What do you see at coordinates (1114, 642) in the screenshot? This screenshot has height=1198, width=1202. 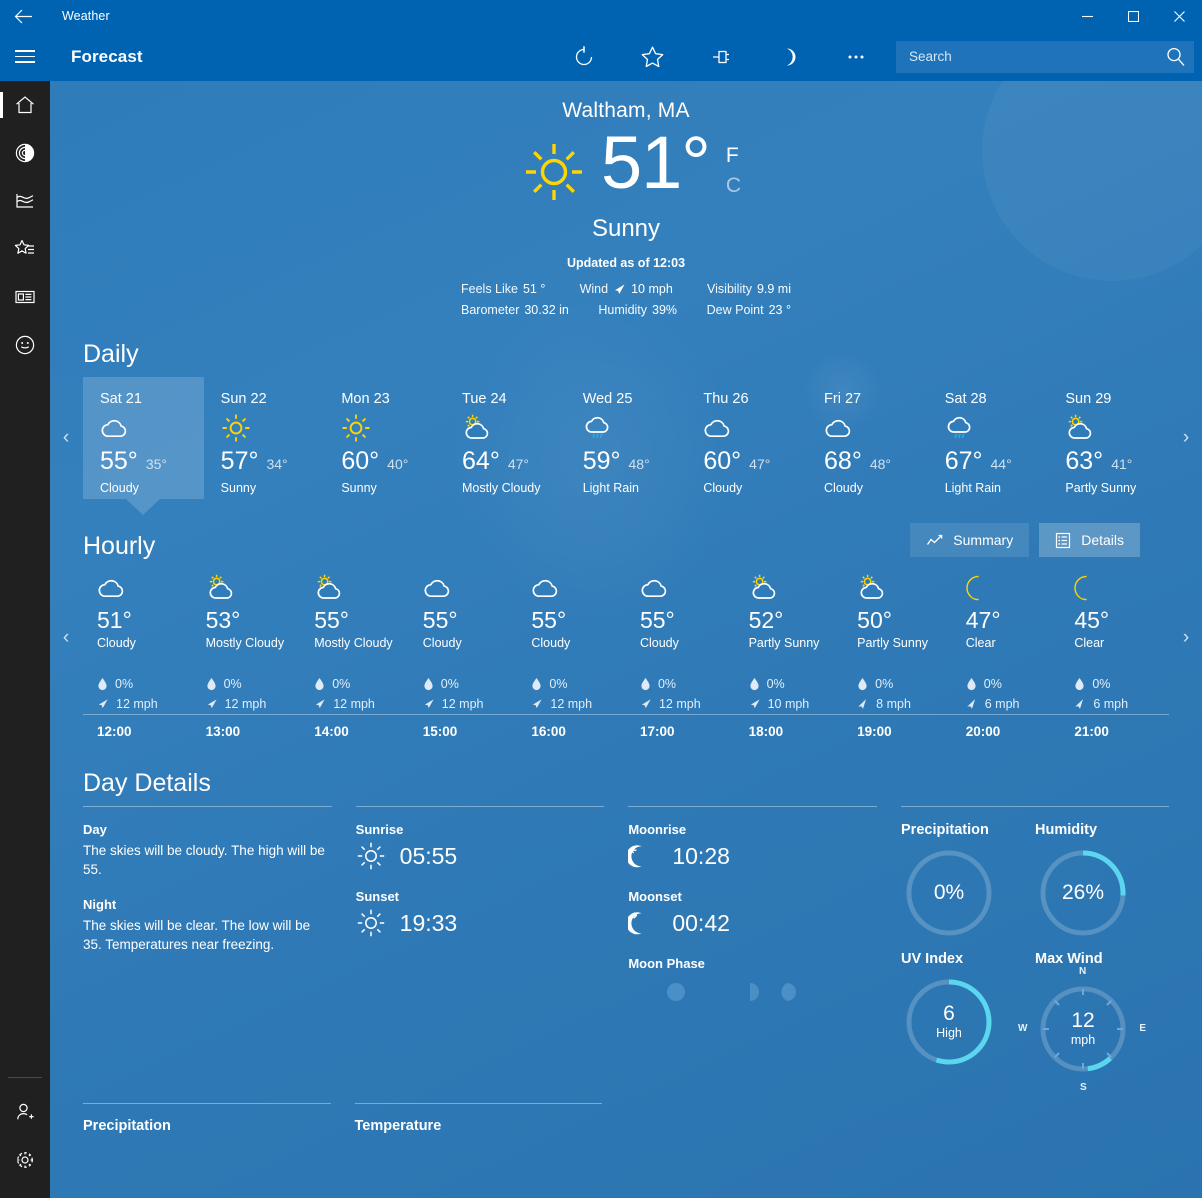 I see `hourly-forecast-card: 45° Clear 0% 6 mph` at bounding box center [1114, 642].